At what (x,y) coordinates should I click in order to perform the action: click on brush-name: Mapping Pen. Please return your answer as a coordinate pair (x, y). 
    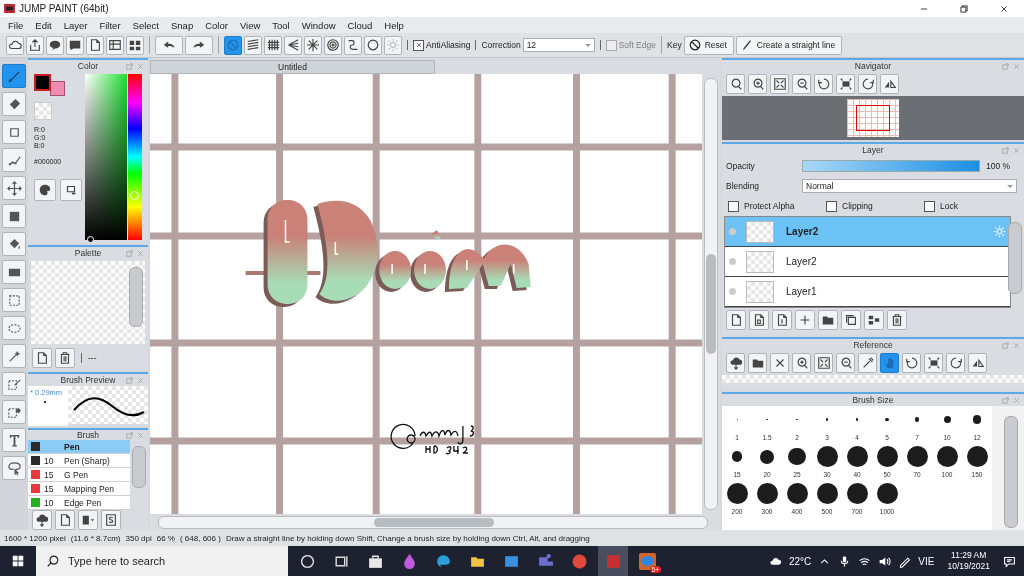
    Looking at the image, I should click on (89, 488).